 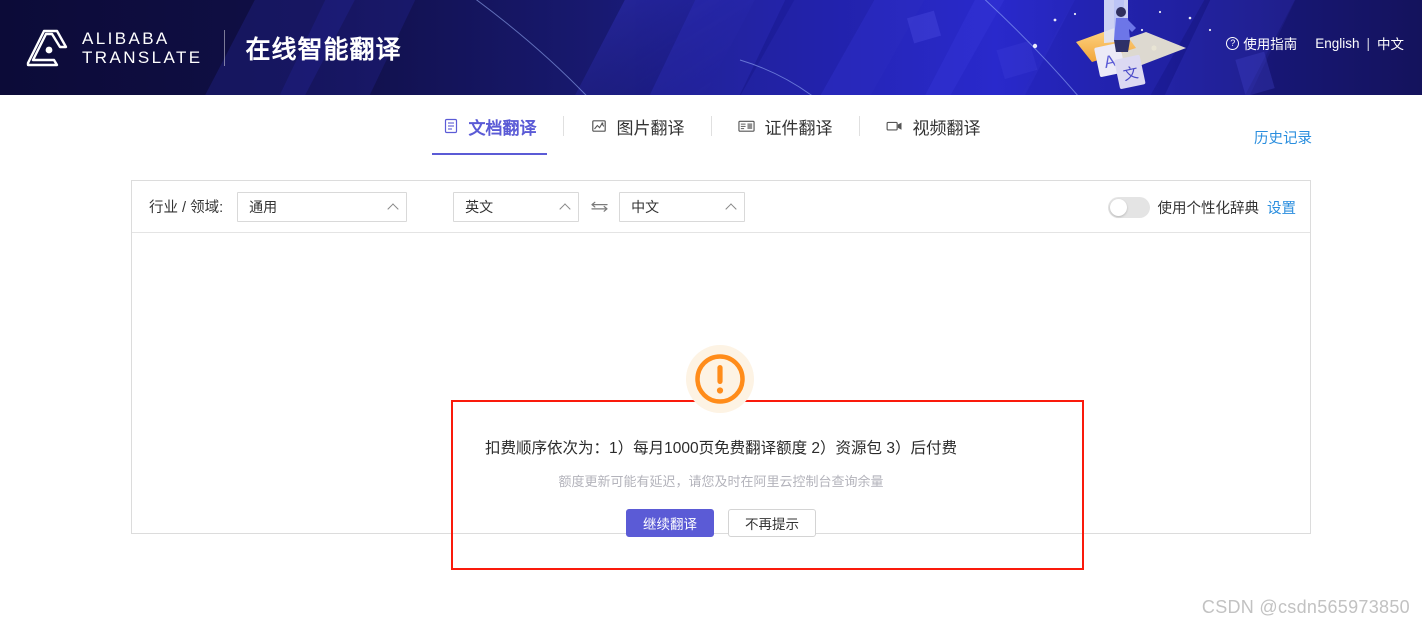 What do you see at coordinates (1118, 207) in the screenshot?
I see `toggle-knob` at bounding box center [1118, 207].